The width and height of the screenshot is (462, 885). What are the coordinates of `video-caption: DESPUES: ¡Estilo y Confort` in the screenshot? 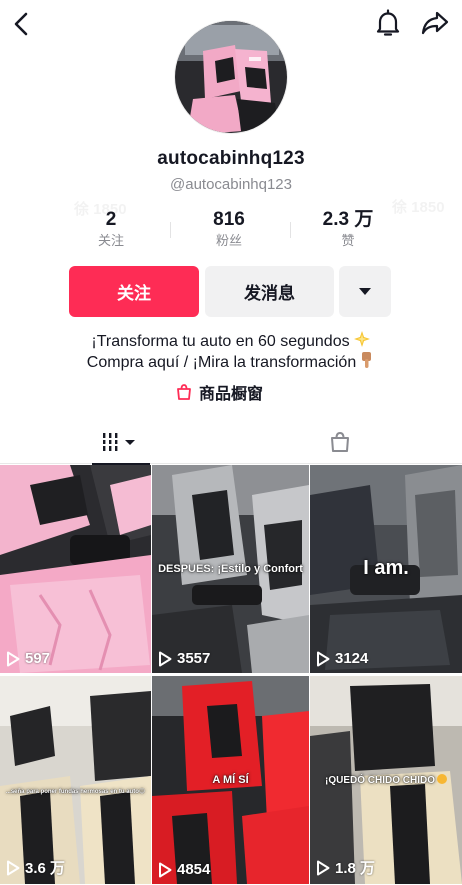 It's located at (230, 569).